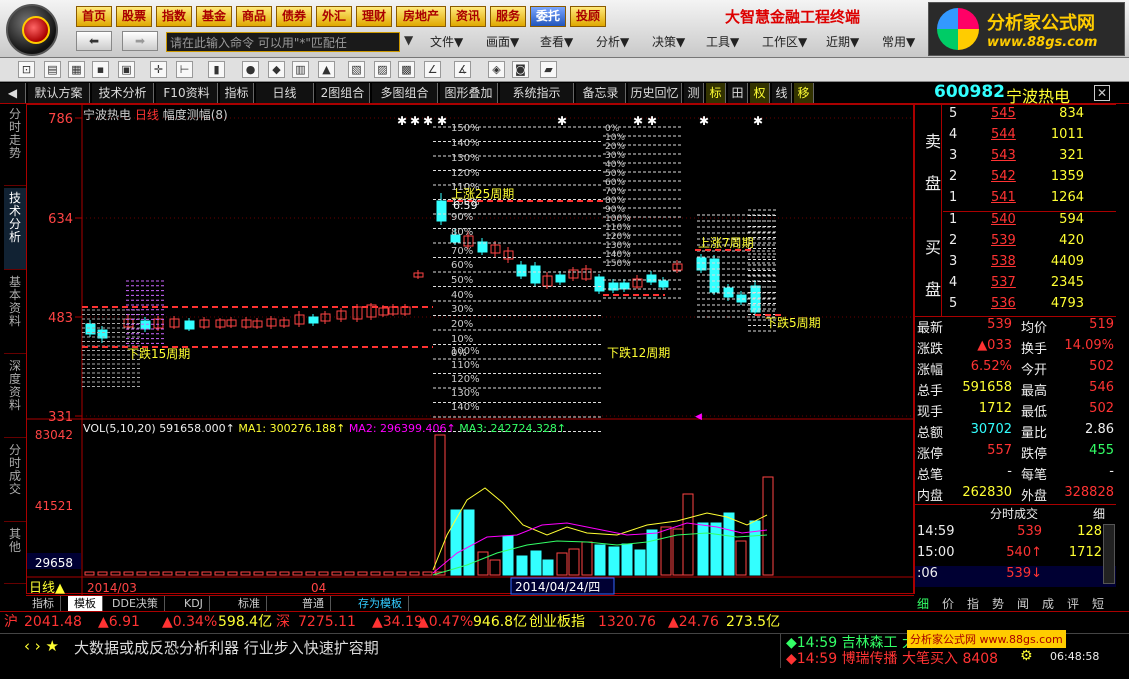  I want to click on toolbar-tool-15-icon: ∠, so click(432, 69).